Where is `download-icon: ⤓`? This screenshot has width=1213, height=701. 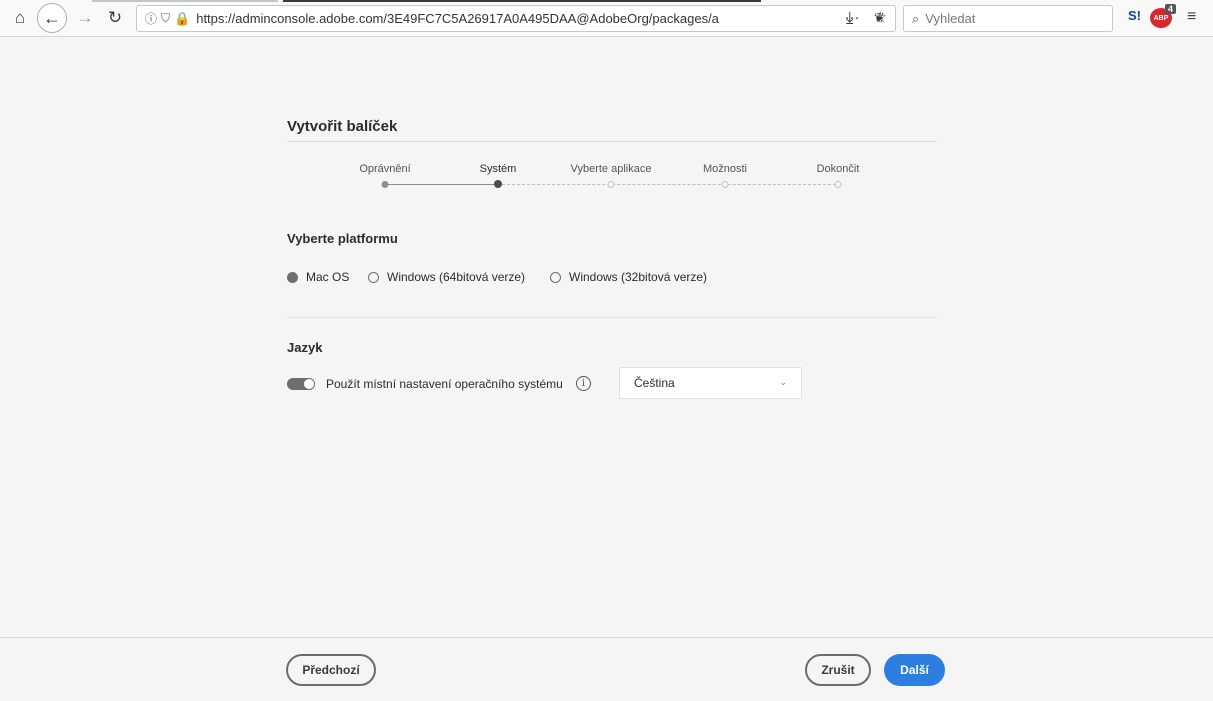 download-icon: ⤓ is located at coordinates (850, 18).